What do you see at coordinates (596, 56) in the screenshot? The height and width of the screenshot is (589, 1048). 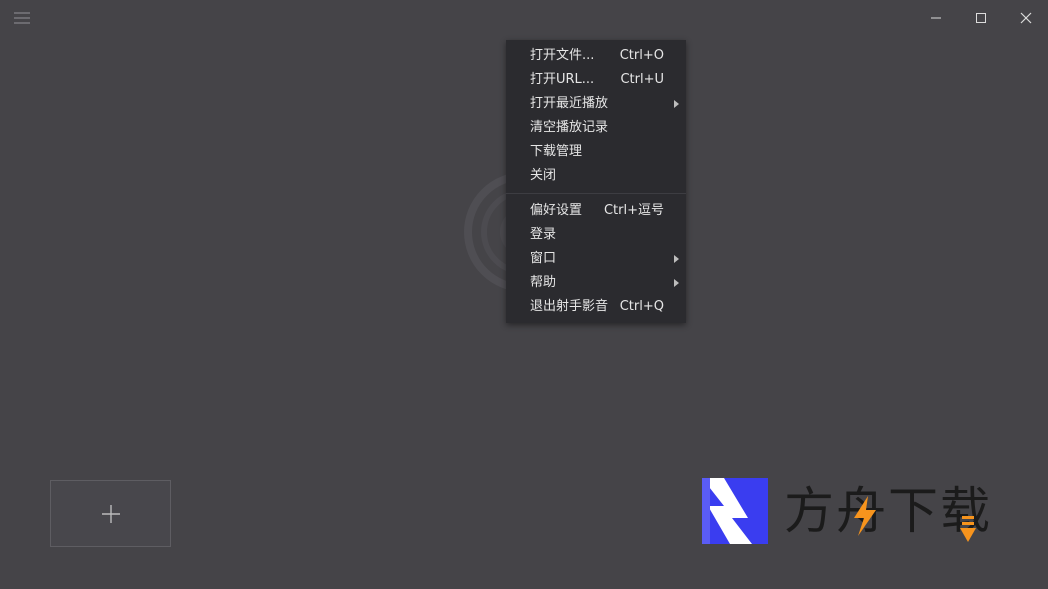 I see `menu-item: 打开文件... Ctrl+O` at bounding box center [596, 56].